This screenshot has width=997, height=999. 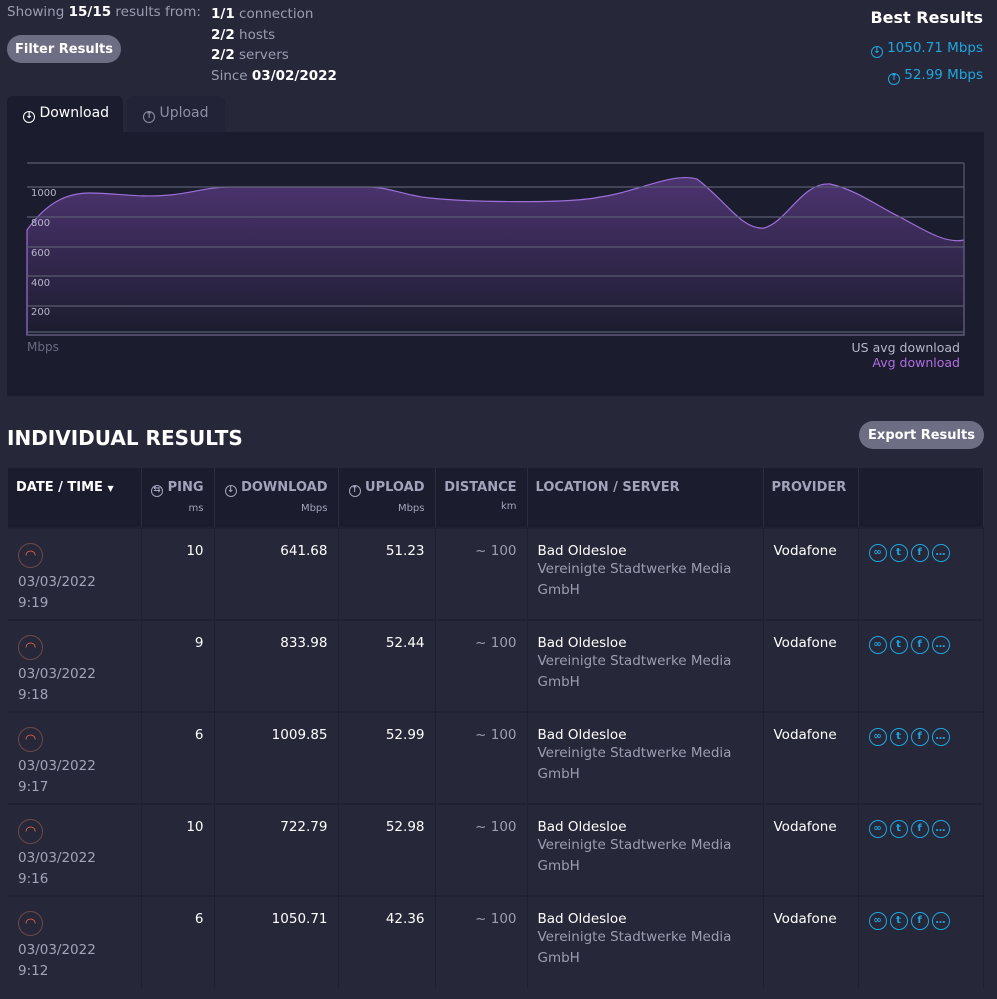 What do you see at coordinates (607, 487) in the screenshot?
I see `column-label: LOCATION / SERVER` at bounding box center [607, 487].